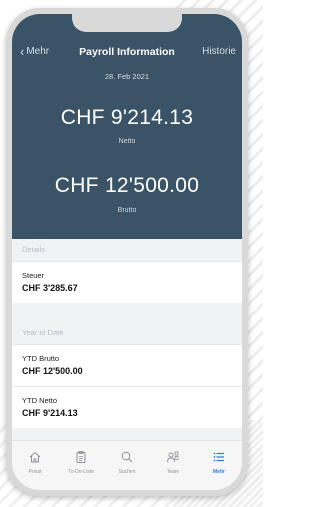  What do you see at coordinates (127, 141) in the screenshot?
I see `netto-label: Netto` at bounding box center [127, 141].